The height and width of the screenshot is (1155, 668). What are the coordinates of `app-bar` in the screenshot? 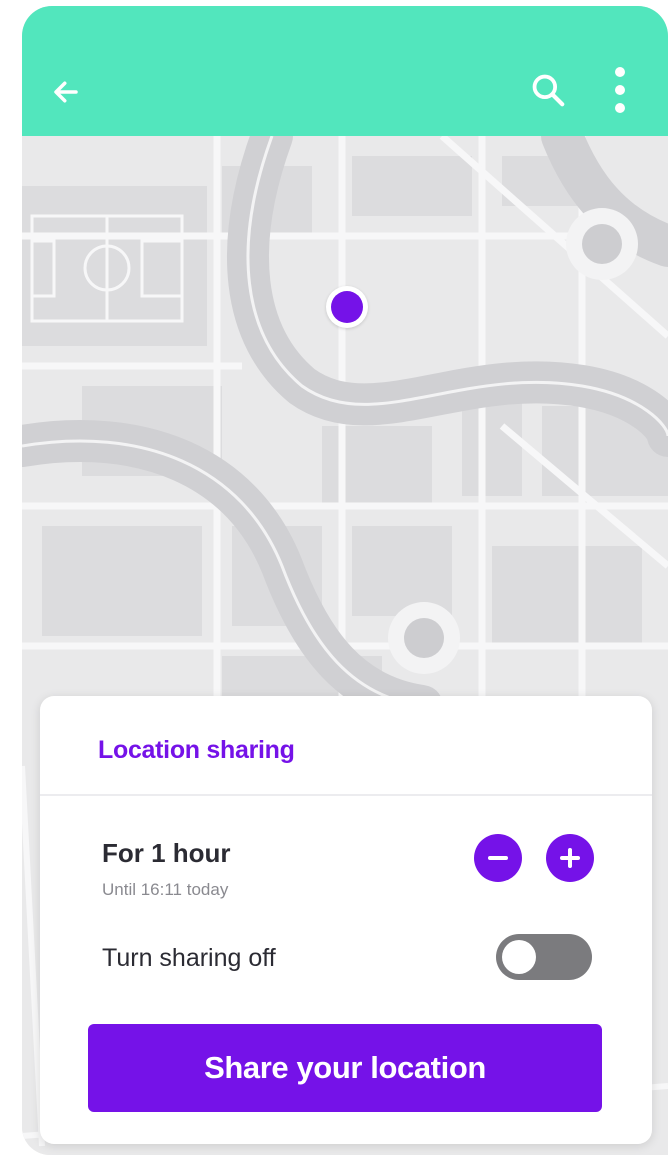 It's located at (345, 71).